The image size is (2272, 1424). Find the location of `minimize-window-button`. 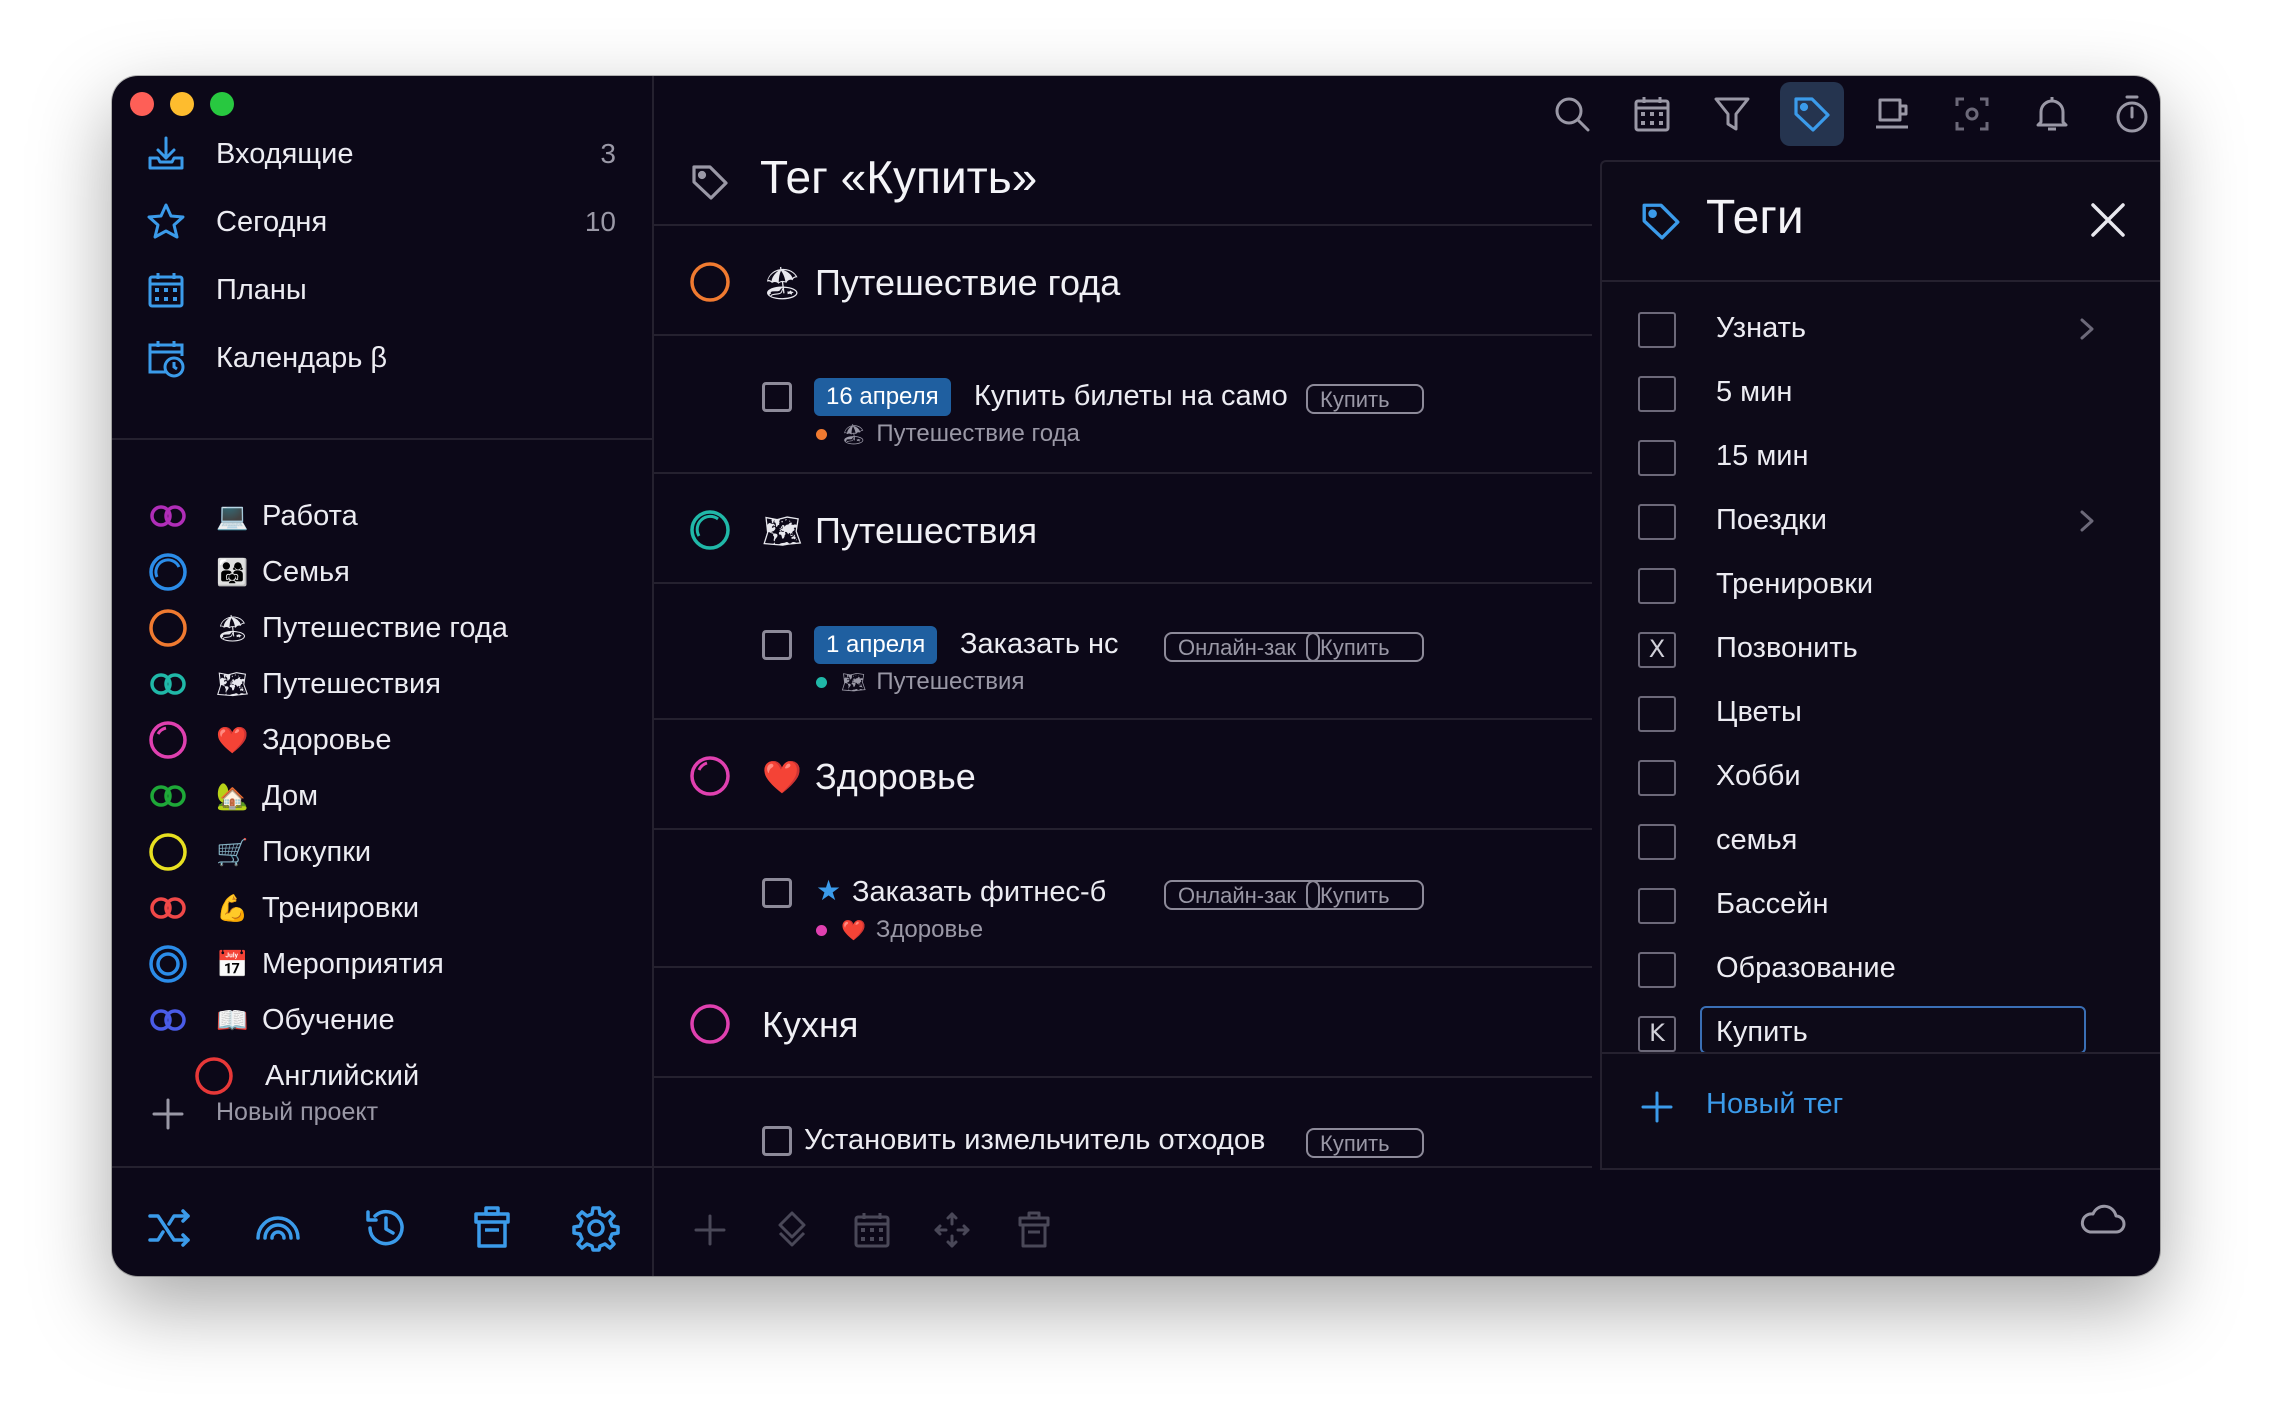

minimize-window-button is located at coordinates (182, 104).